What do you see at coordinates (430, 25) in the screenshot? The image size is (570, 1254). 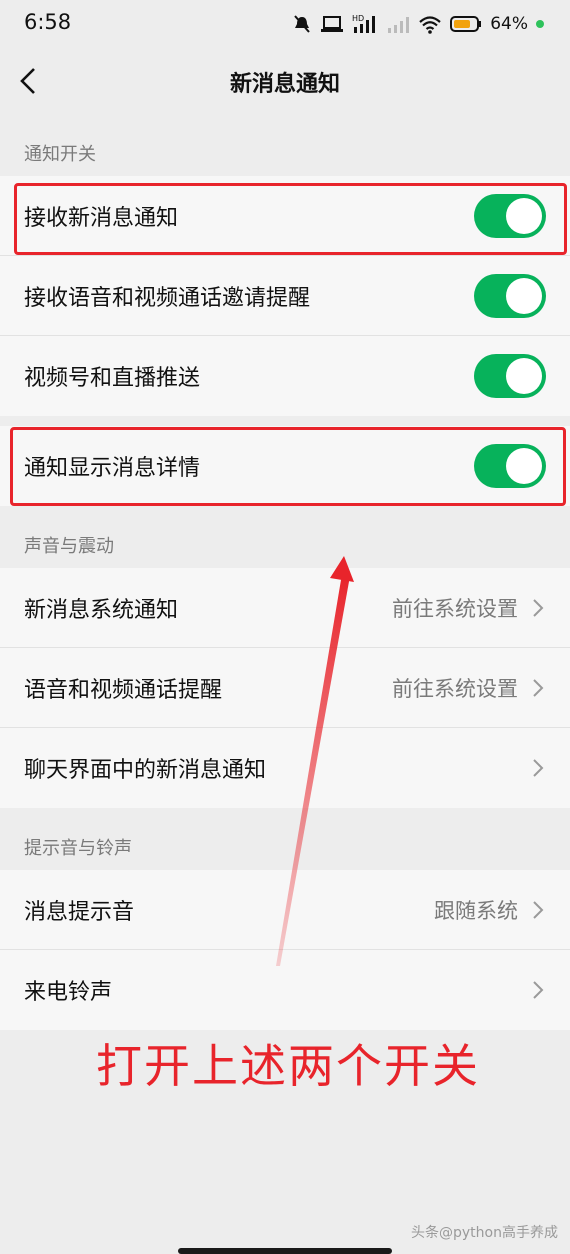 I see `wifi-icon` at bounding box center [430, 25].